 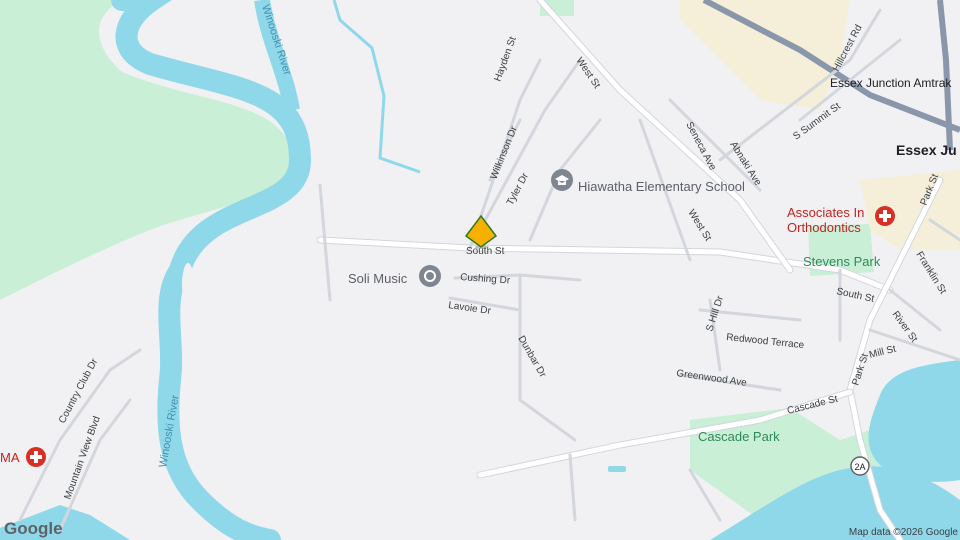 I want to click on street-label-hayden: Hayden St, so click(x=505, y=59).